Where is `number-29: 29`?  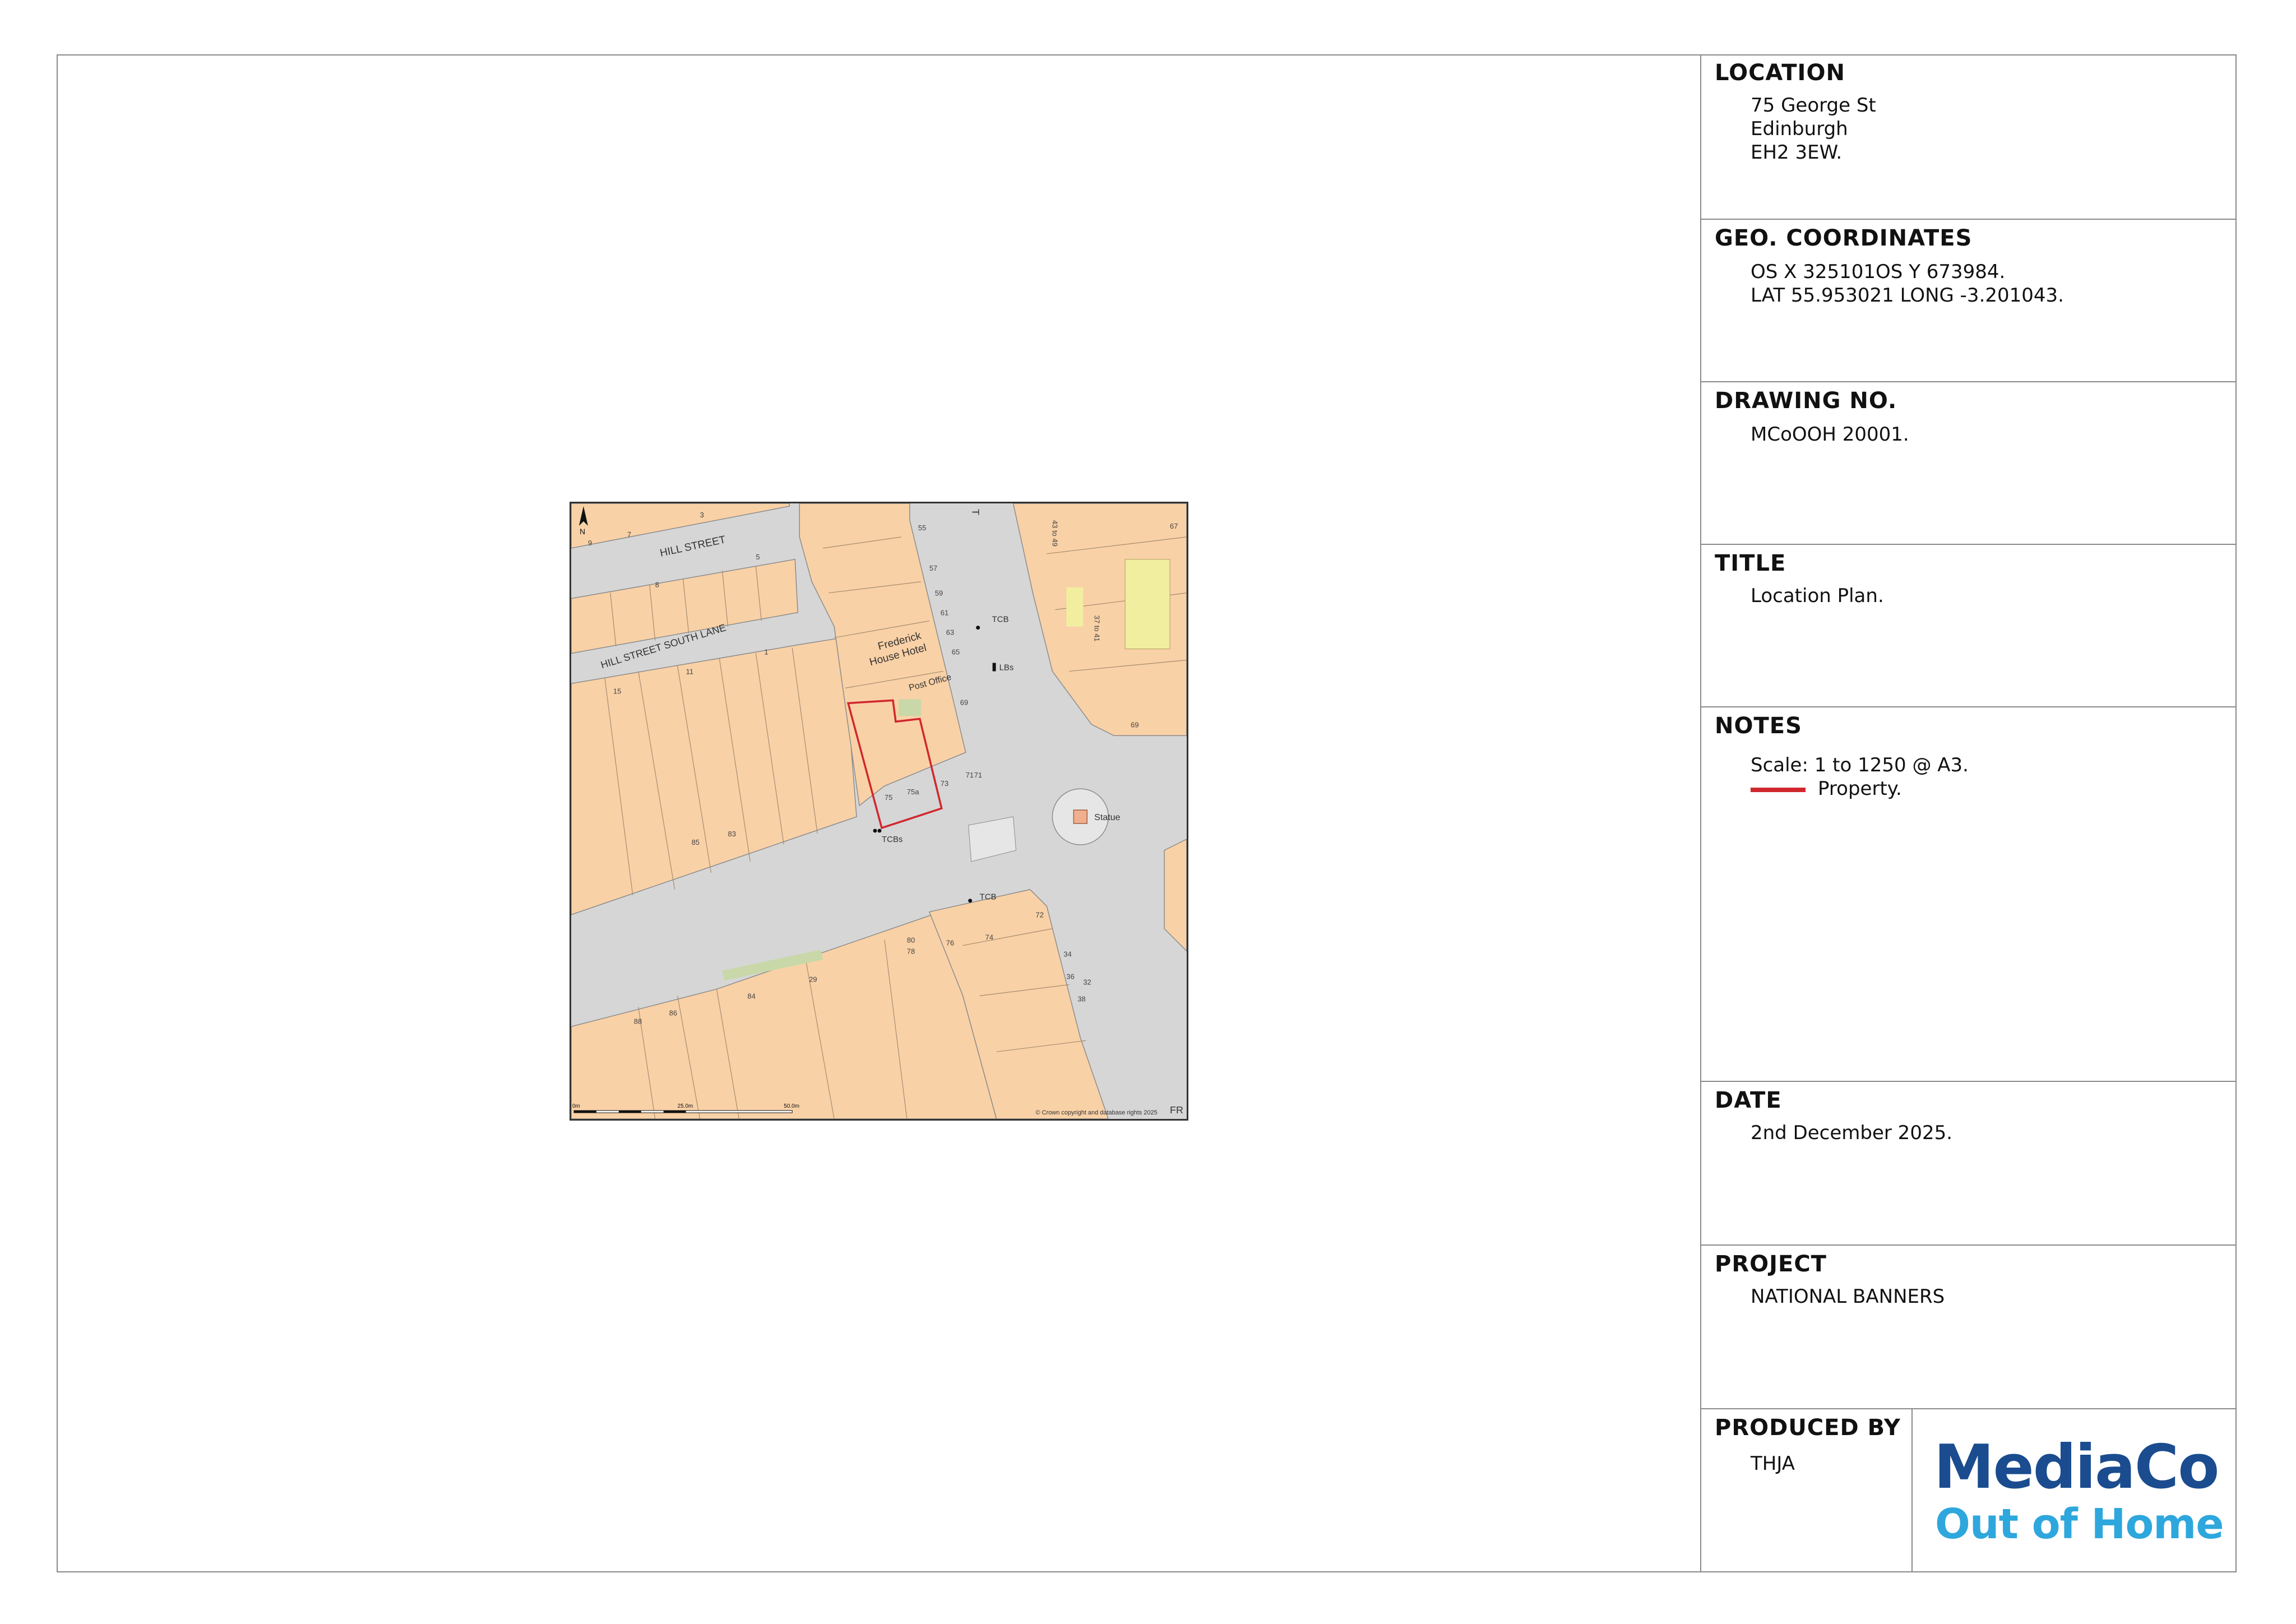
number-29: 29 is located at coordinates (813, 979).